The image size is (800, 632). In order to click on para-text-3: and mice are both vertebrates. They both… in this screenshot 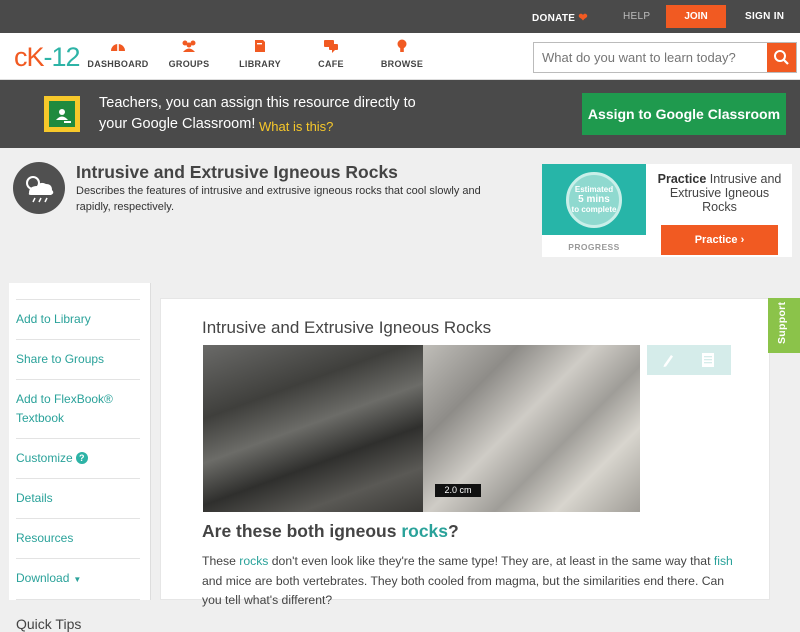, I will do `click(463, 590)`.